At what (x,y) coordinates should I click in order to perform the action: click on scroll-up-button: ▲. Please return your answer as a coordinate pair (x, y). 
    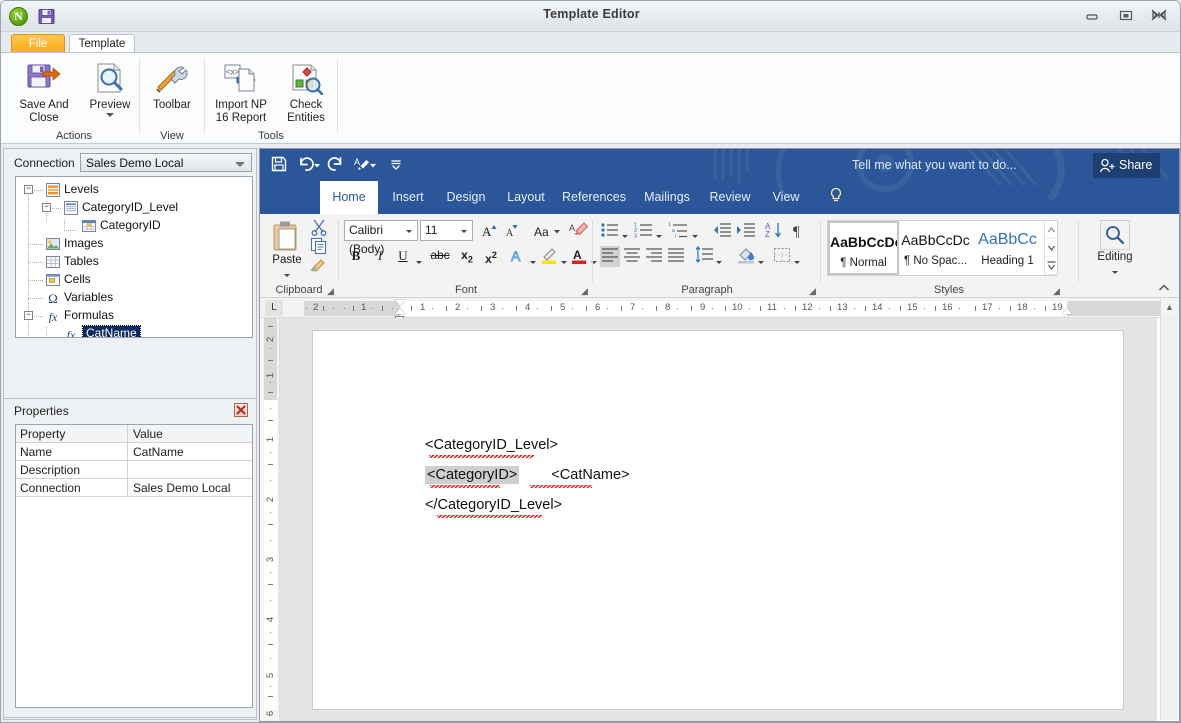
    Looking at the image, I should click on (1169, 307).